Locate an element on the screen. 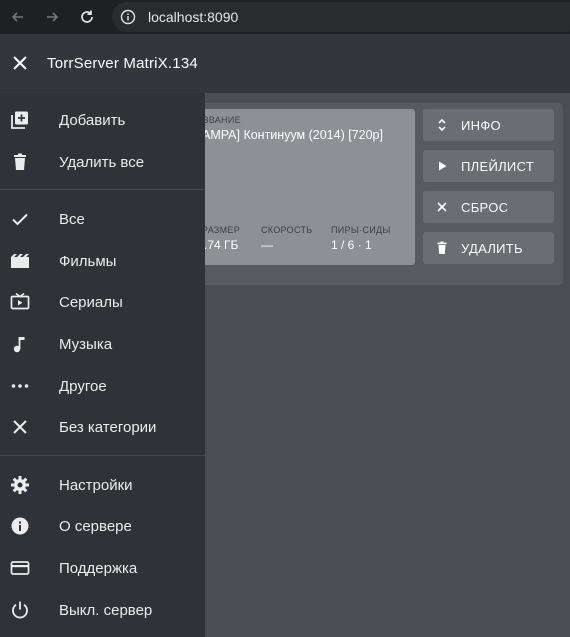 The width and height of the screenshot is (570, 637). delete-button: УДАЛИТЬ is located at coordinates (488, 248).